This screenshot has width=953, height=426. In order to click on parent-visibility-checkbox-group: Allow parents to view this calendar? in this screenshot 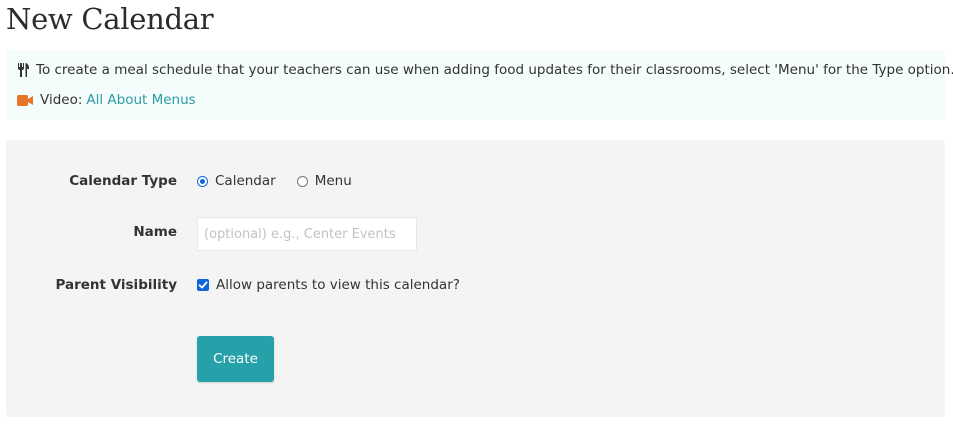, I will do `click(328, 285)`.